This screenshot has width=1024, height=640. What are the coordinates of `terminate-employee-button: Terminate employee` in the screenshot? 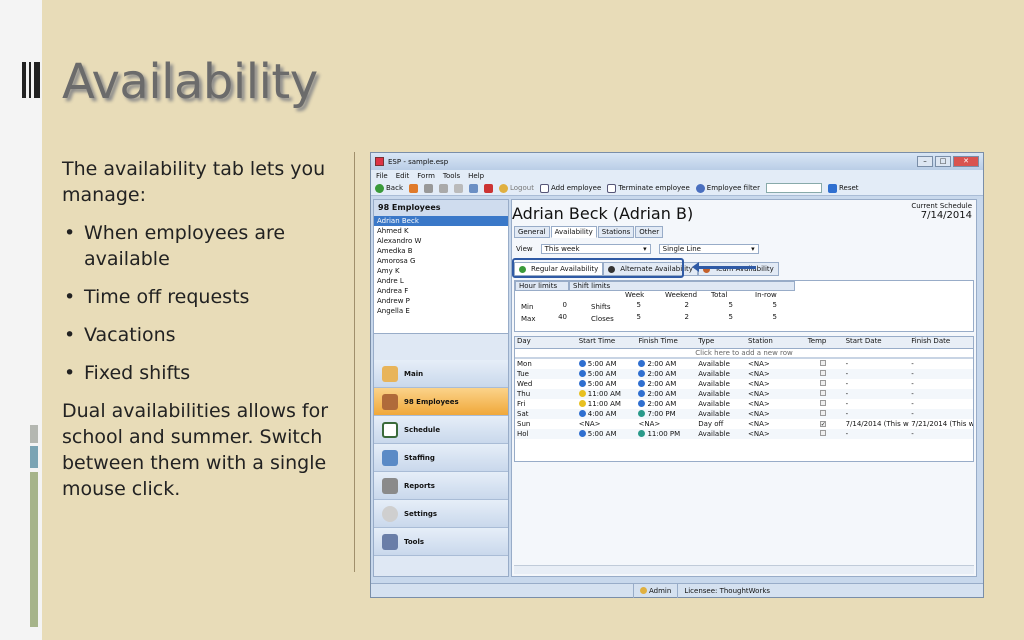 It's located at (648, 188).